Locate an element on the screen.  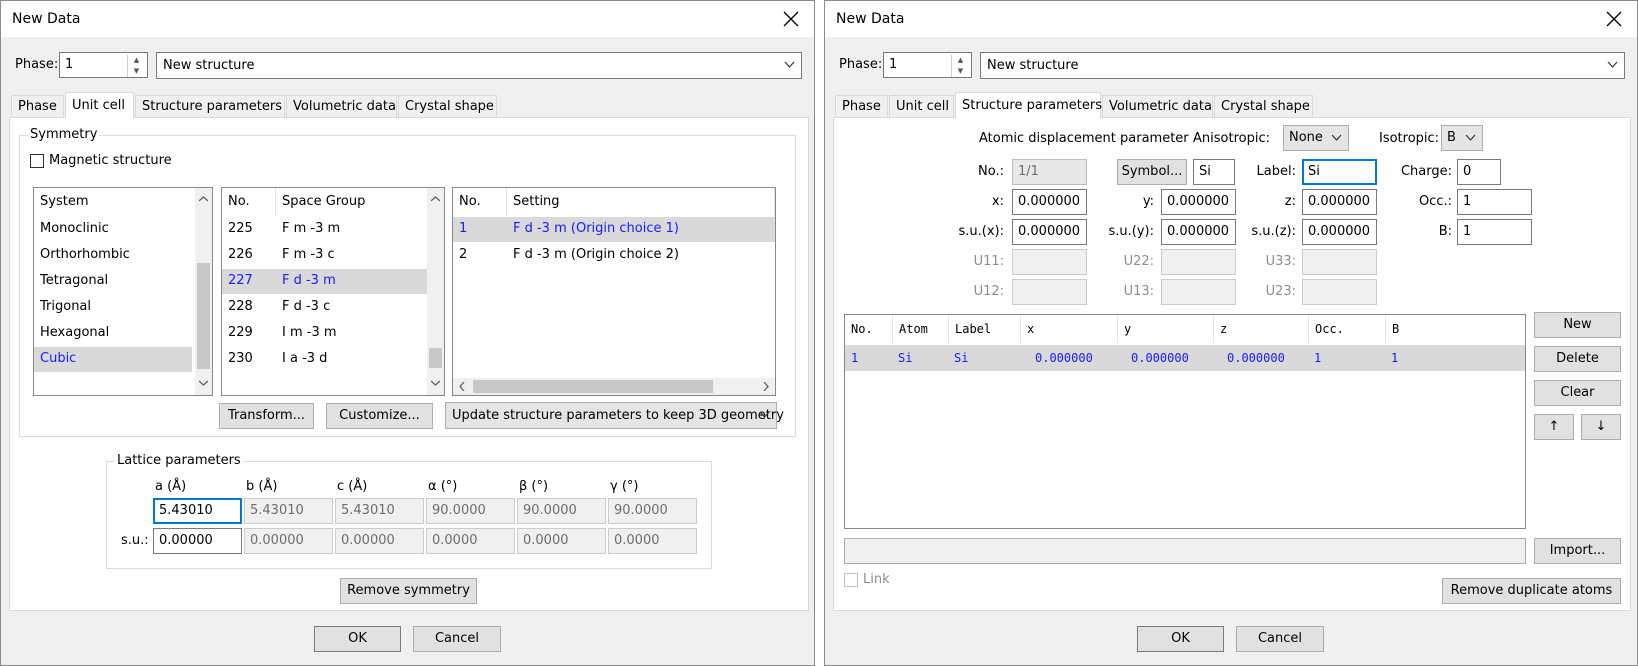
remove-symmetry-button: Remove symmetry is located at coordinates (408, 591).